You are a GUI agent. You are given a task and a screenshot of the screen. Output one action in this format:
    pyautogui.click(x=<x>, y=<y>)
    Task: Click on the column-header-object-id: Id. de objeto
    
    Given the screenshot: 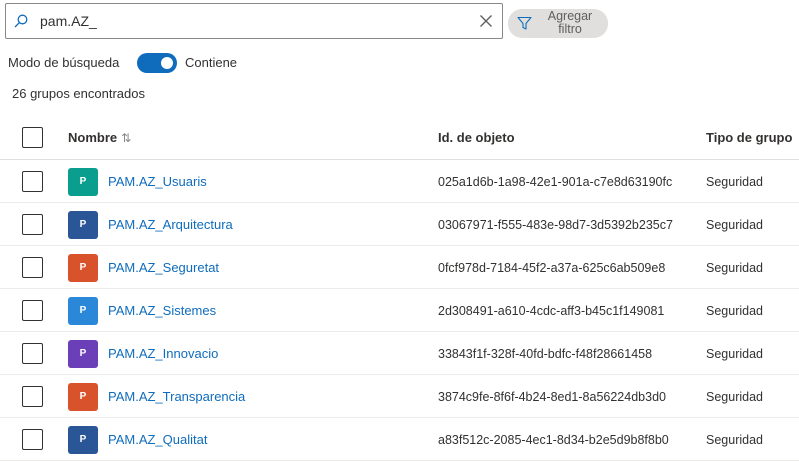 What is the action you would take?
    pyautogui.click(x=476, y=137)
    